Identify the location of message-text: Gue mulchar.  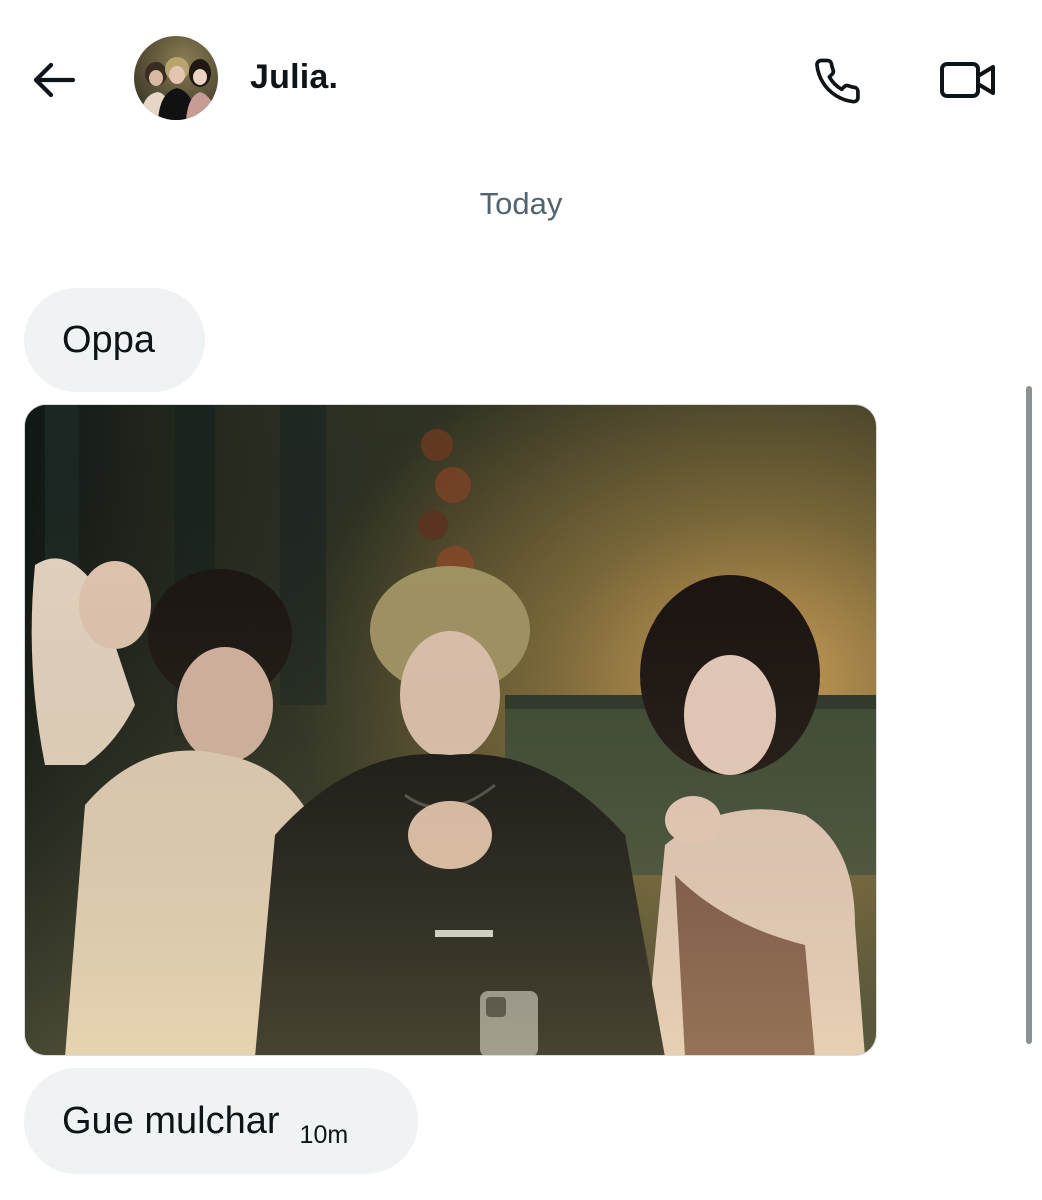
(171, 1120).